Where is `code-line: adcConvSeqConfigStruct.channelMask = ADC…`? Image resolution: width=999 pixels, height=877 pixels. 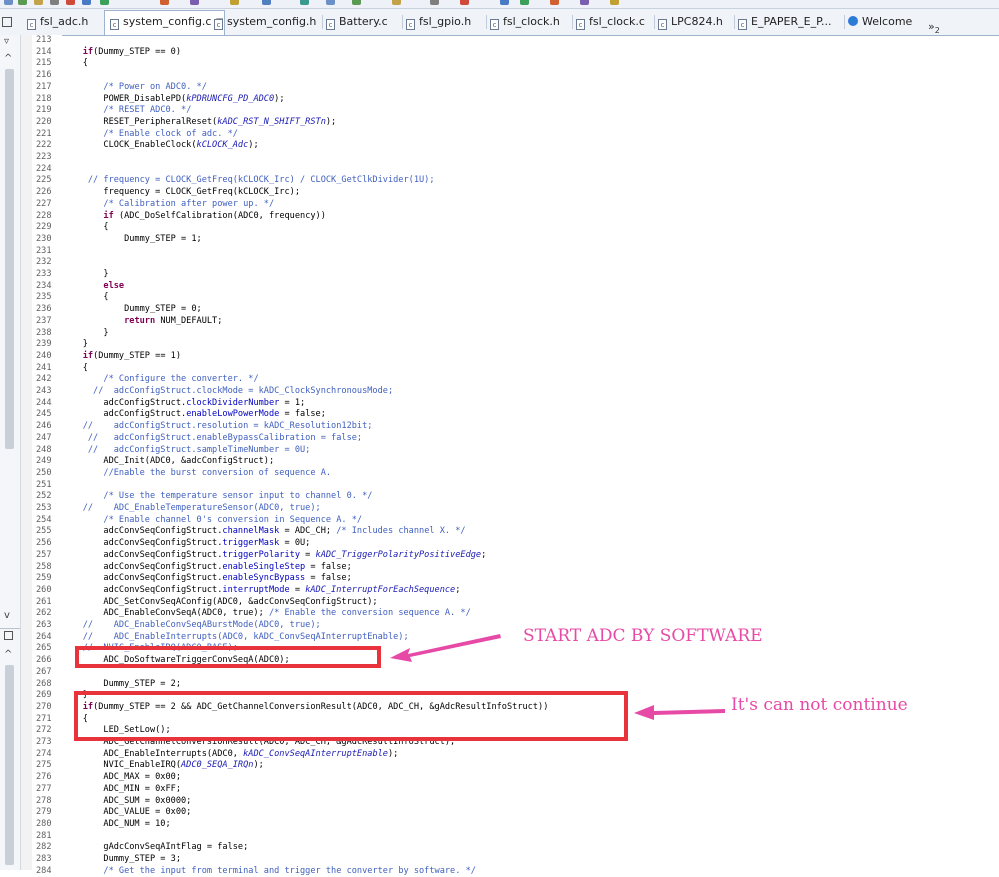 code-line: adcConvSeqConfigStruct.channelMask = ADC… is located at coordinates (263, 532).